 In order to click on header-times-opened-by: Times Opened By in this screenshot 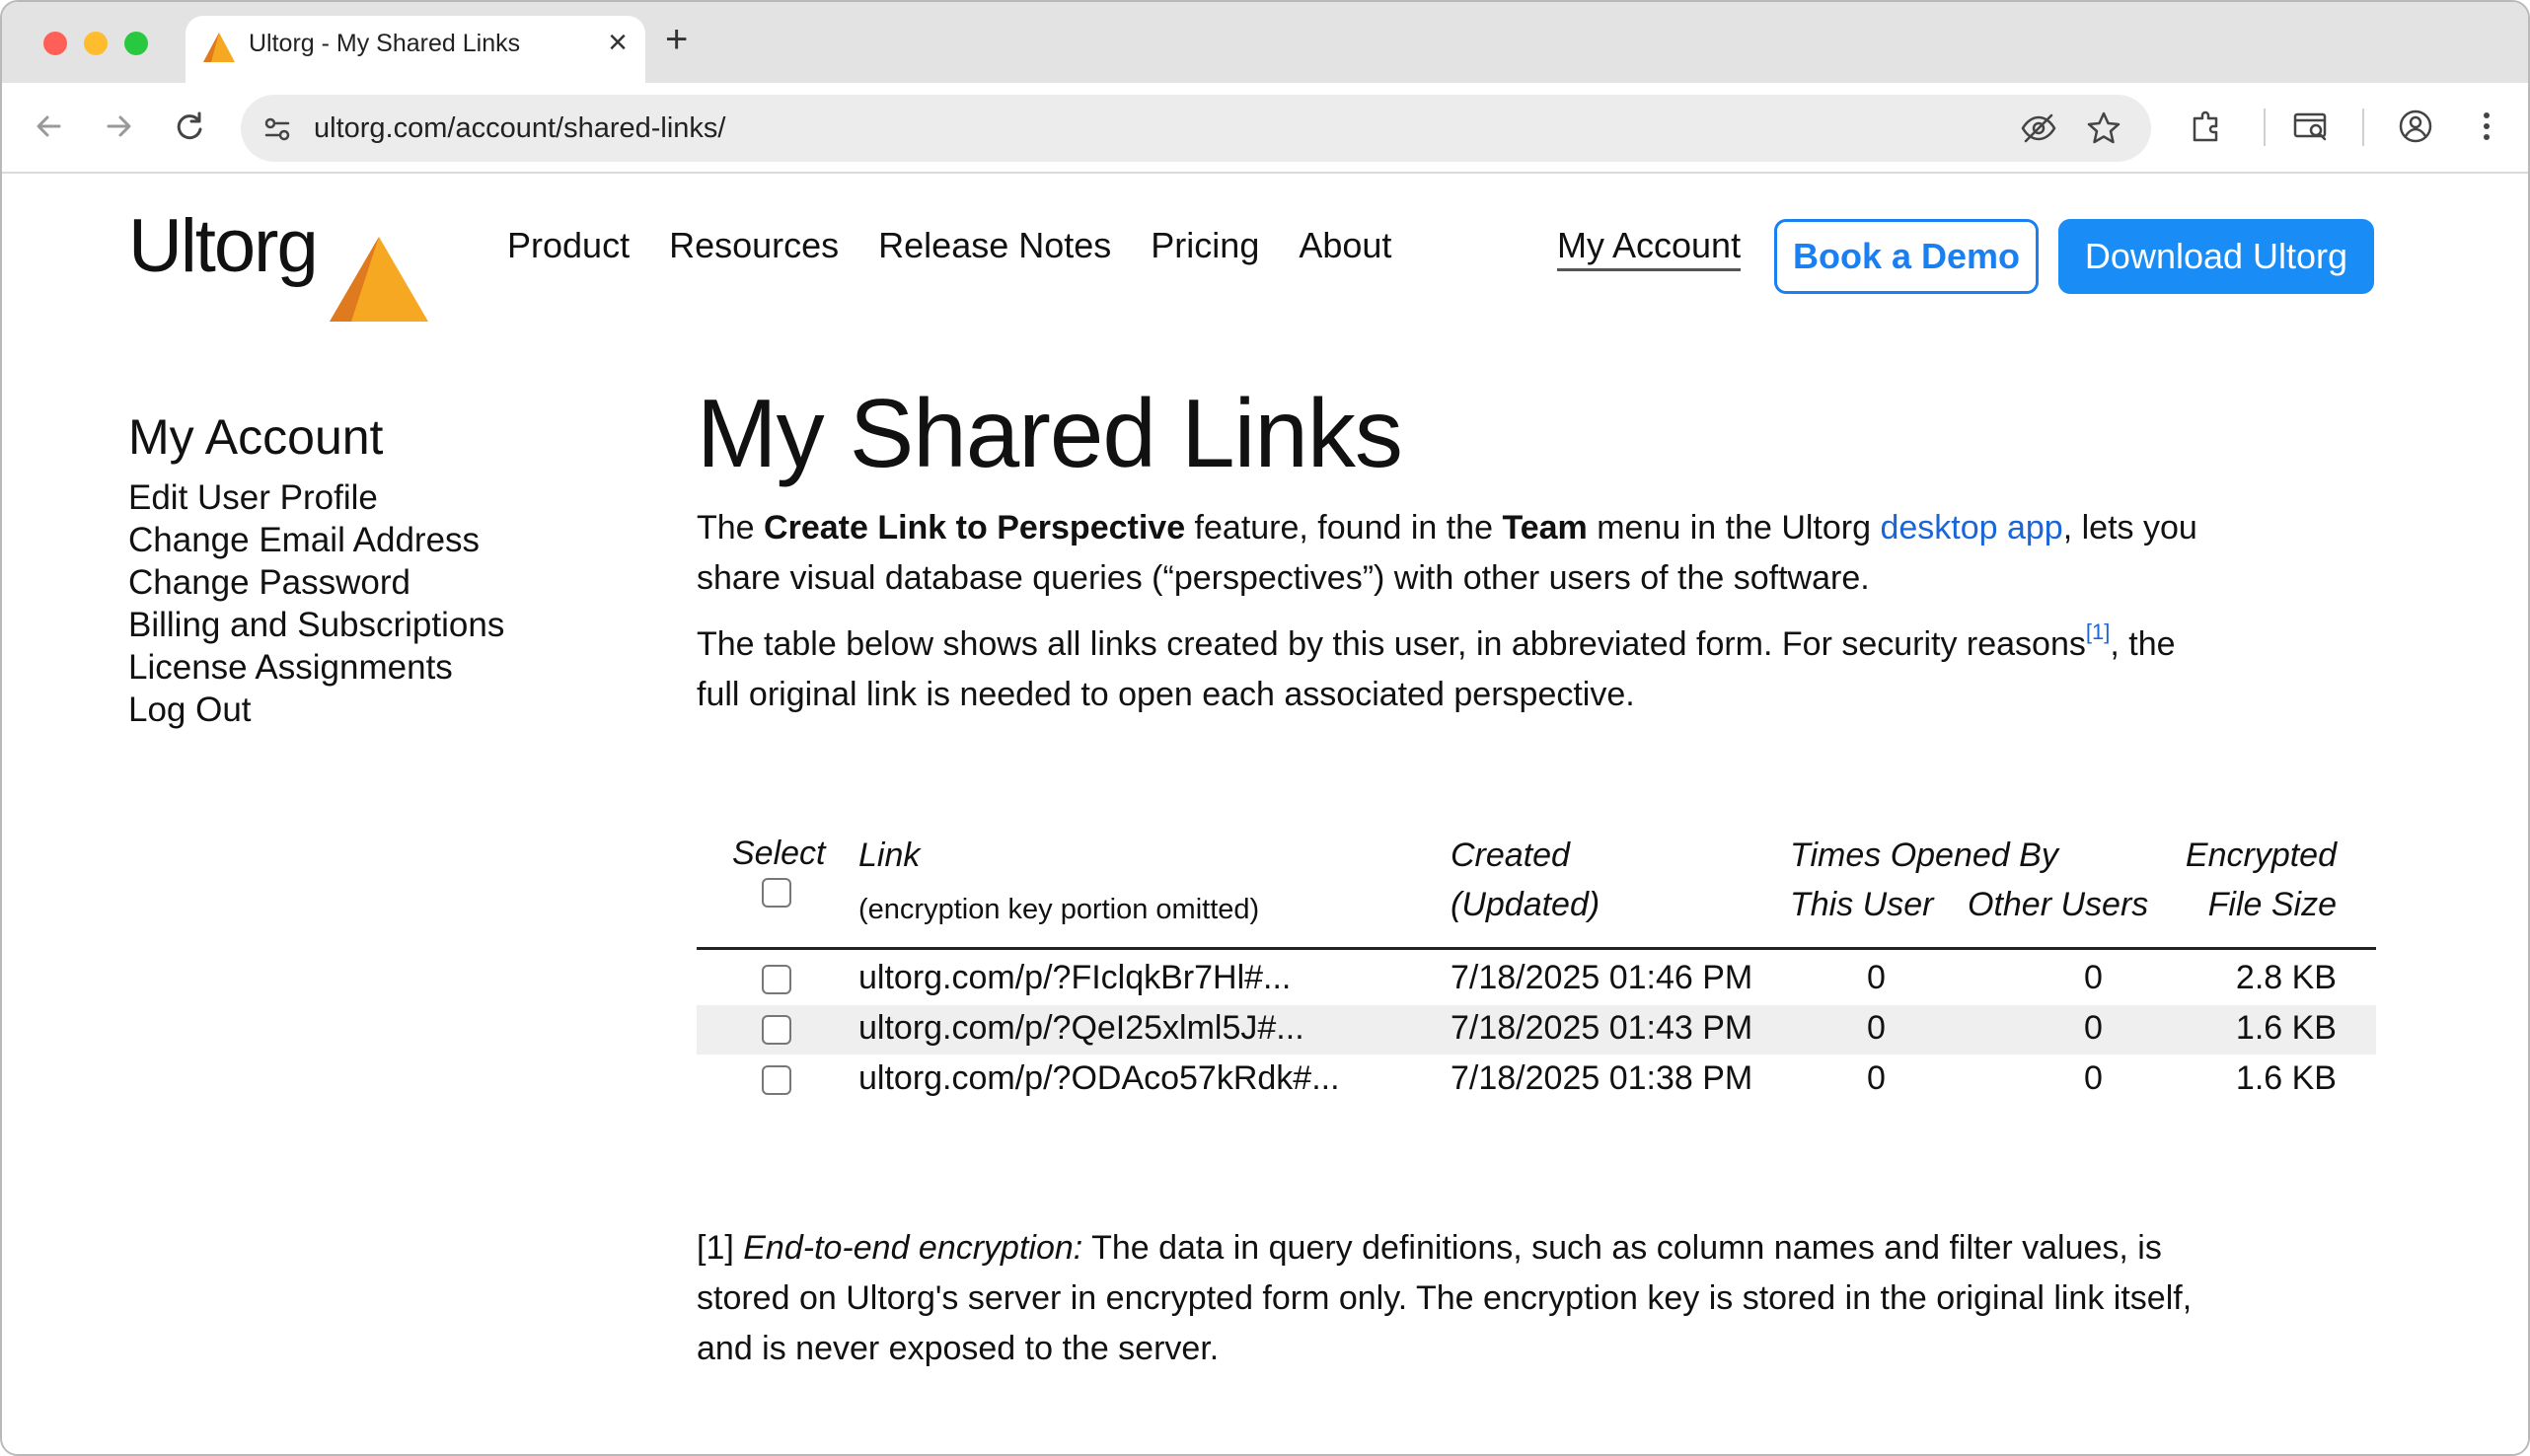, I will do `click(1924, 855)`.